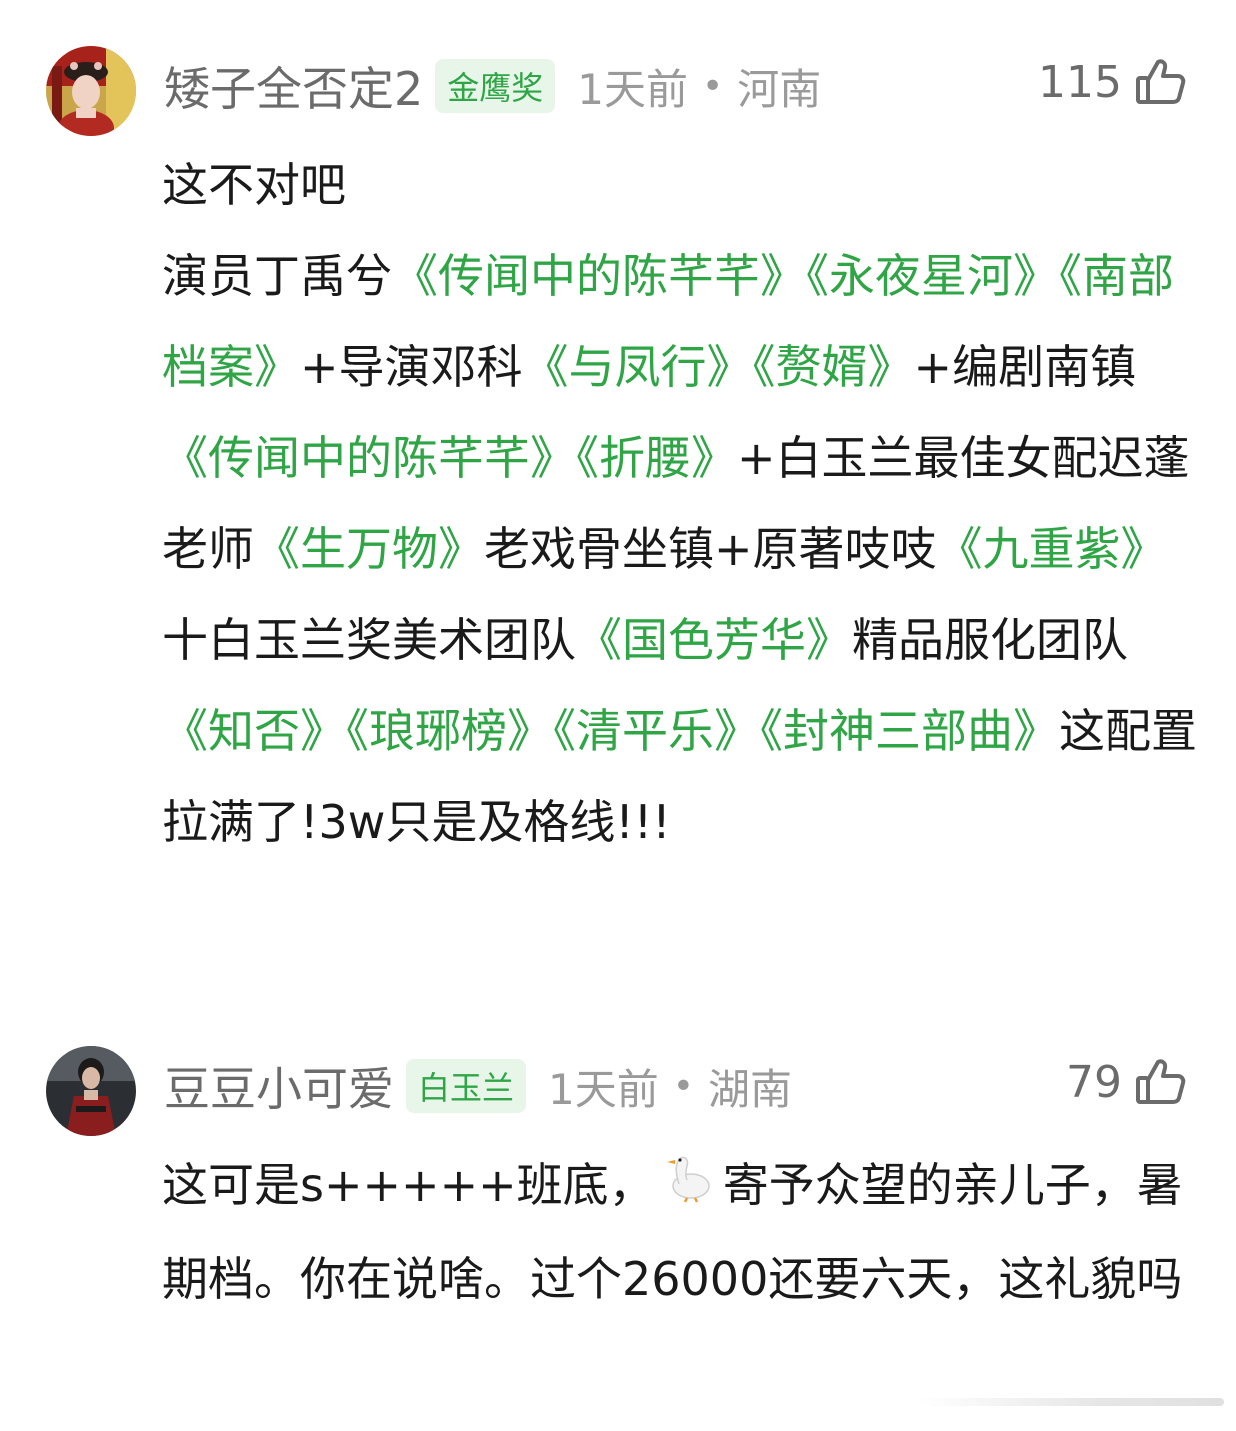 The image size is (1236, 1431). I want to click on topic-link: 《知否》《琅琊榜》《清平乐》《封神三部曲》, so click(610, 731).